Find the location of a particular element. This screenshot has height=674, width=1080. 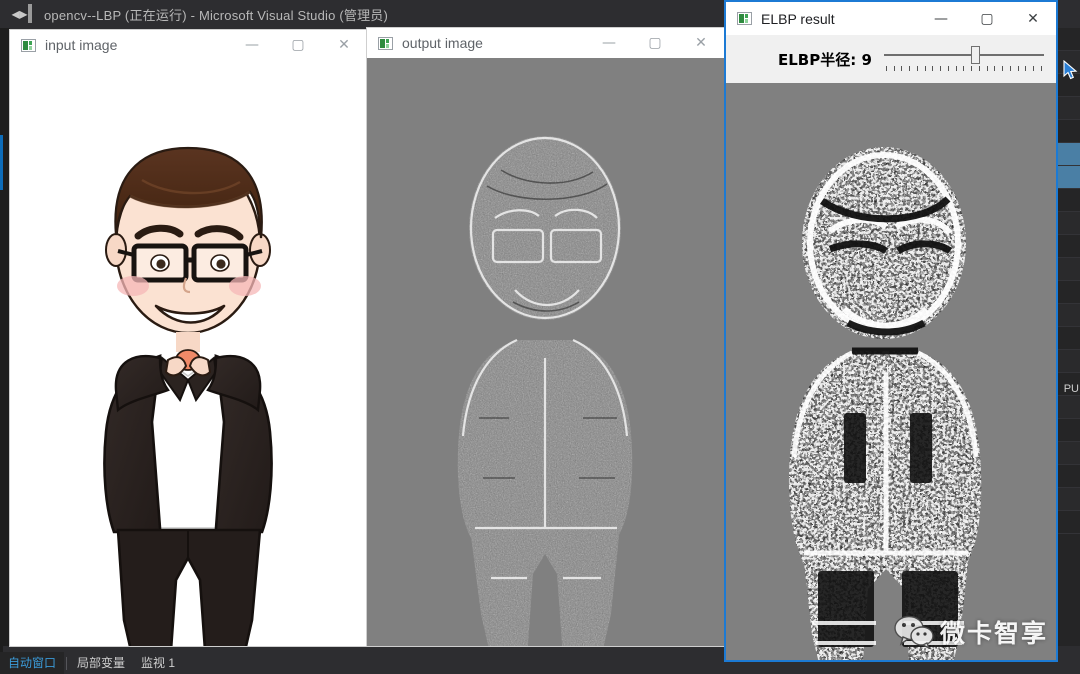

tab-separator is located at coordinates (67, 663).